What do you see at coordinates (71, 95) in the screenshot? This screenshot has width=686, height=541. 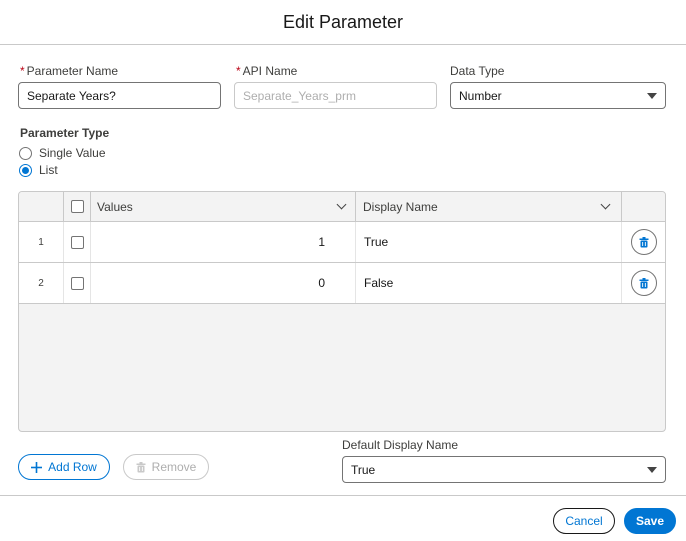 I see `parameter-name-value: Separate Years?` at bounding box center [71, 95].